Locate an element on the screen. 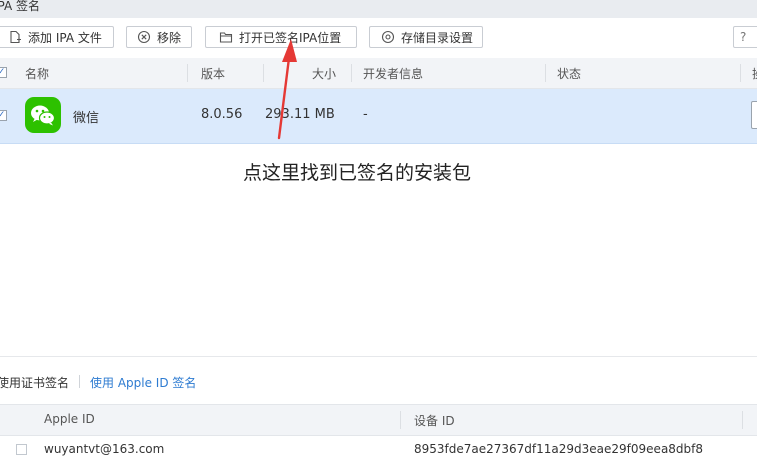 The image size is (757, 461). apple-id-table-header: Apple ID 设备 ID is located at coordinates (378, 420).